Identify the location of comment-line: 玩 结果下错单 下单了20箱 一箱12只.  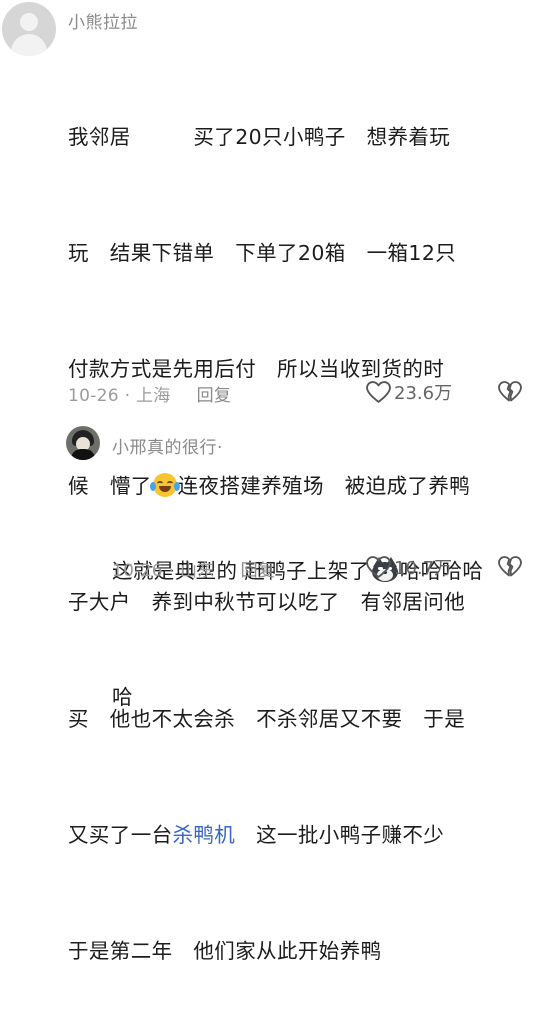
(262, 252).